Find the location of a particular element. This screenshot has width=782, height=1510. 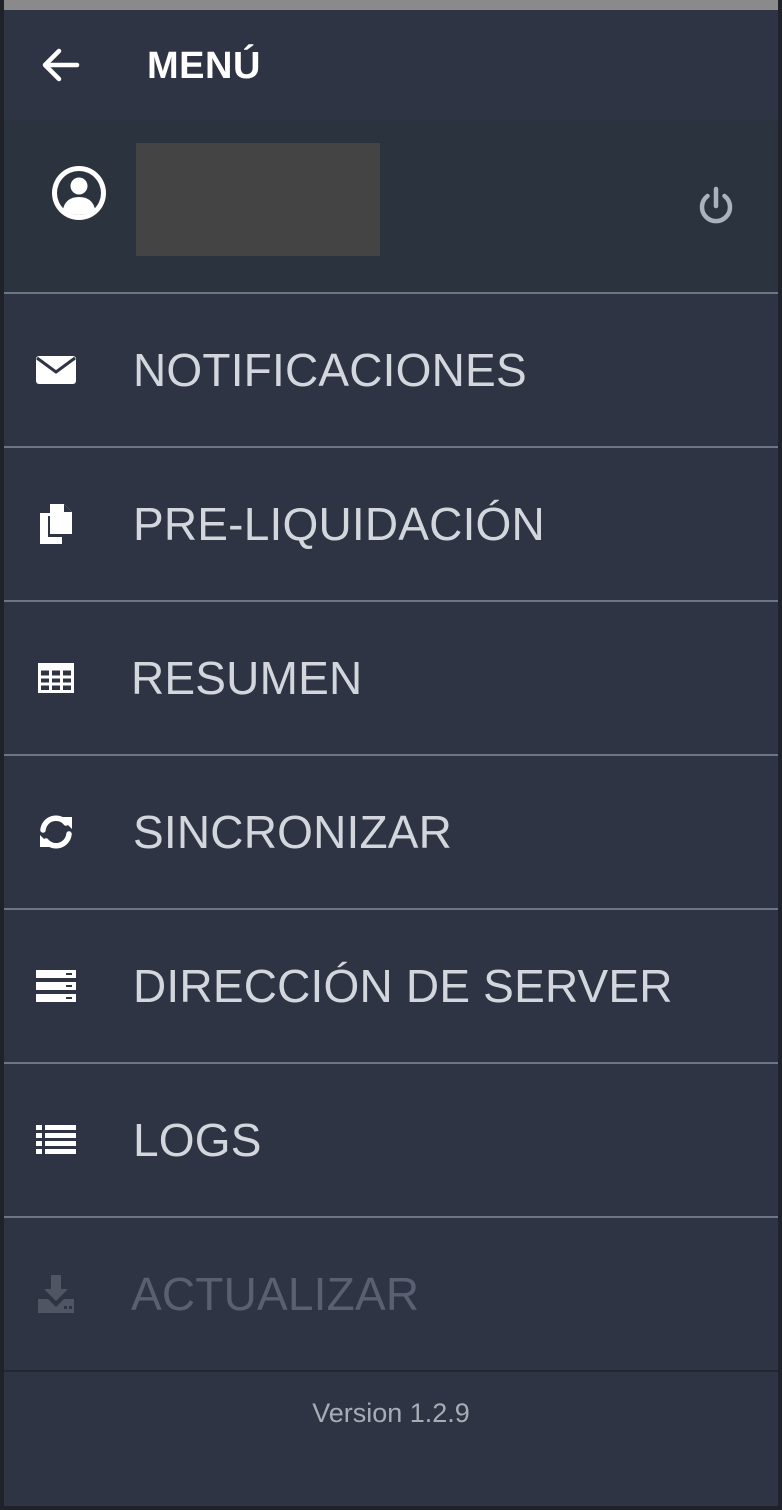

power-icon is located at coordinates (716, 205).